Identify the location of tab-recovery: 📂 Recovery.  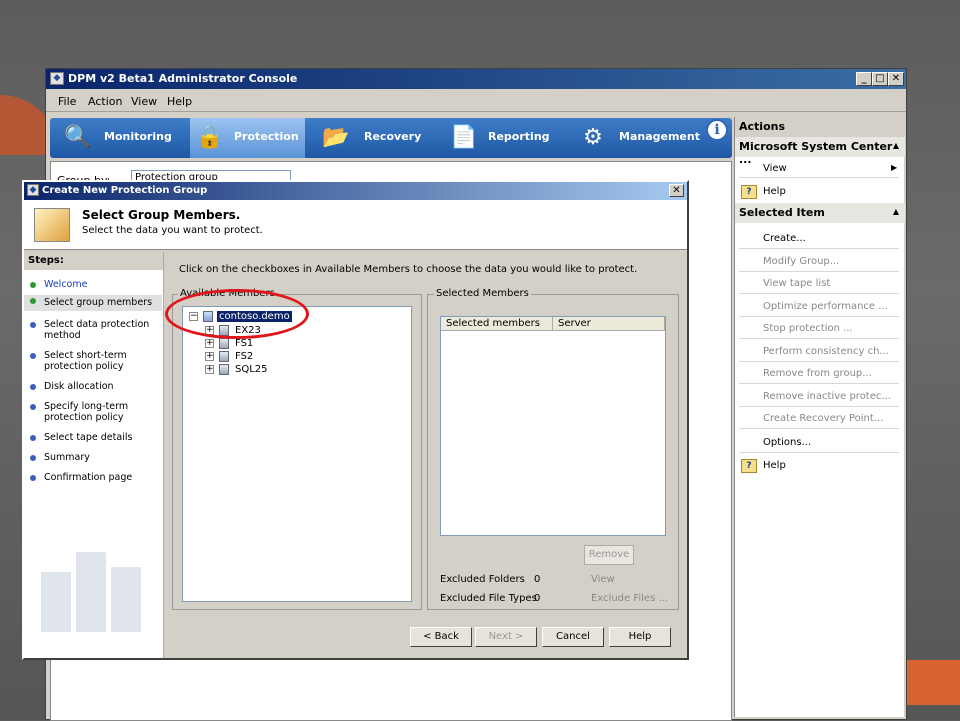
(380, 138).